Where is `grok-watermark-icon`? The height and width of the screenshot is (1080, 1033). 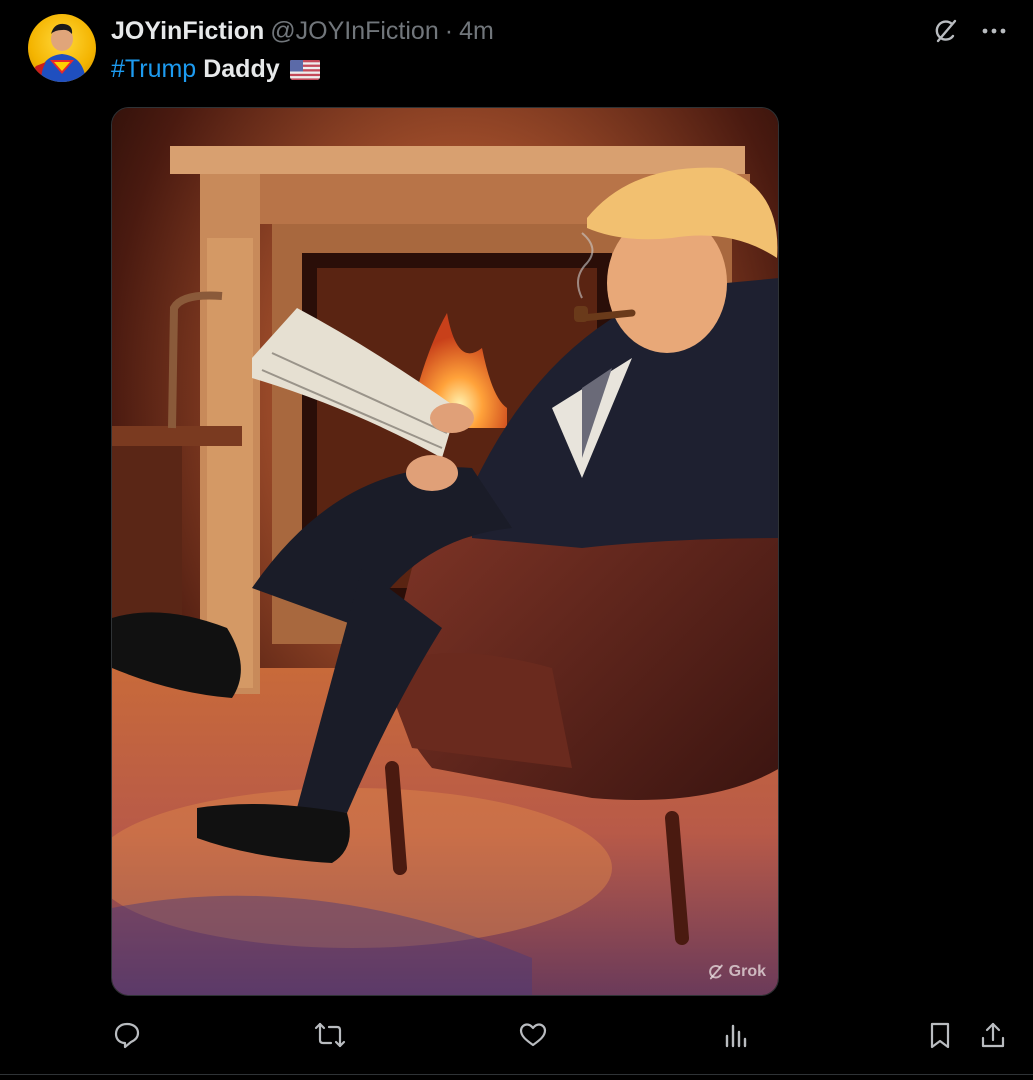
grok-watermark-icon is located at coordinates (715, 972).